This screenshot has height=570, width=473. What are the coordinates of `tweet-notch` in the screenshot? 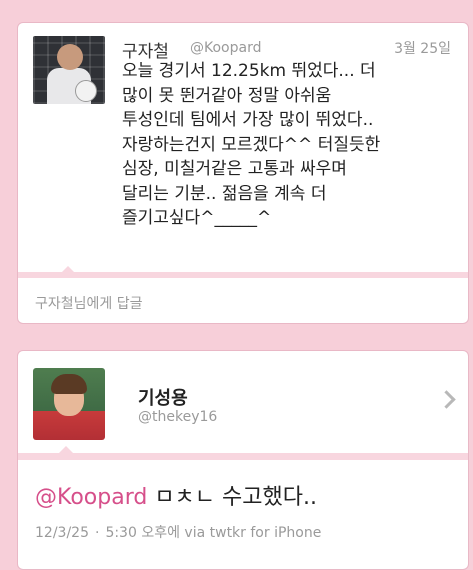 It's located at (66, 450).